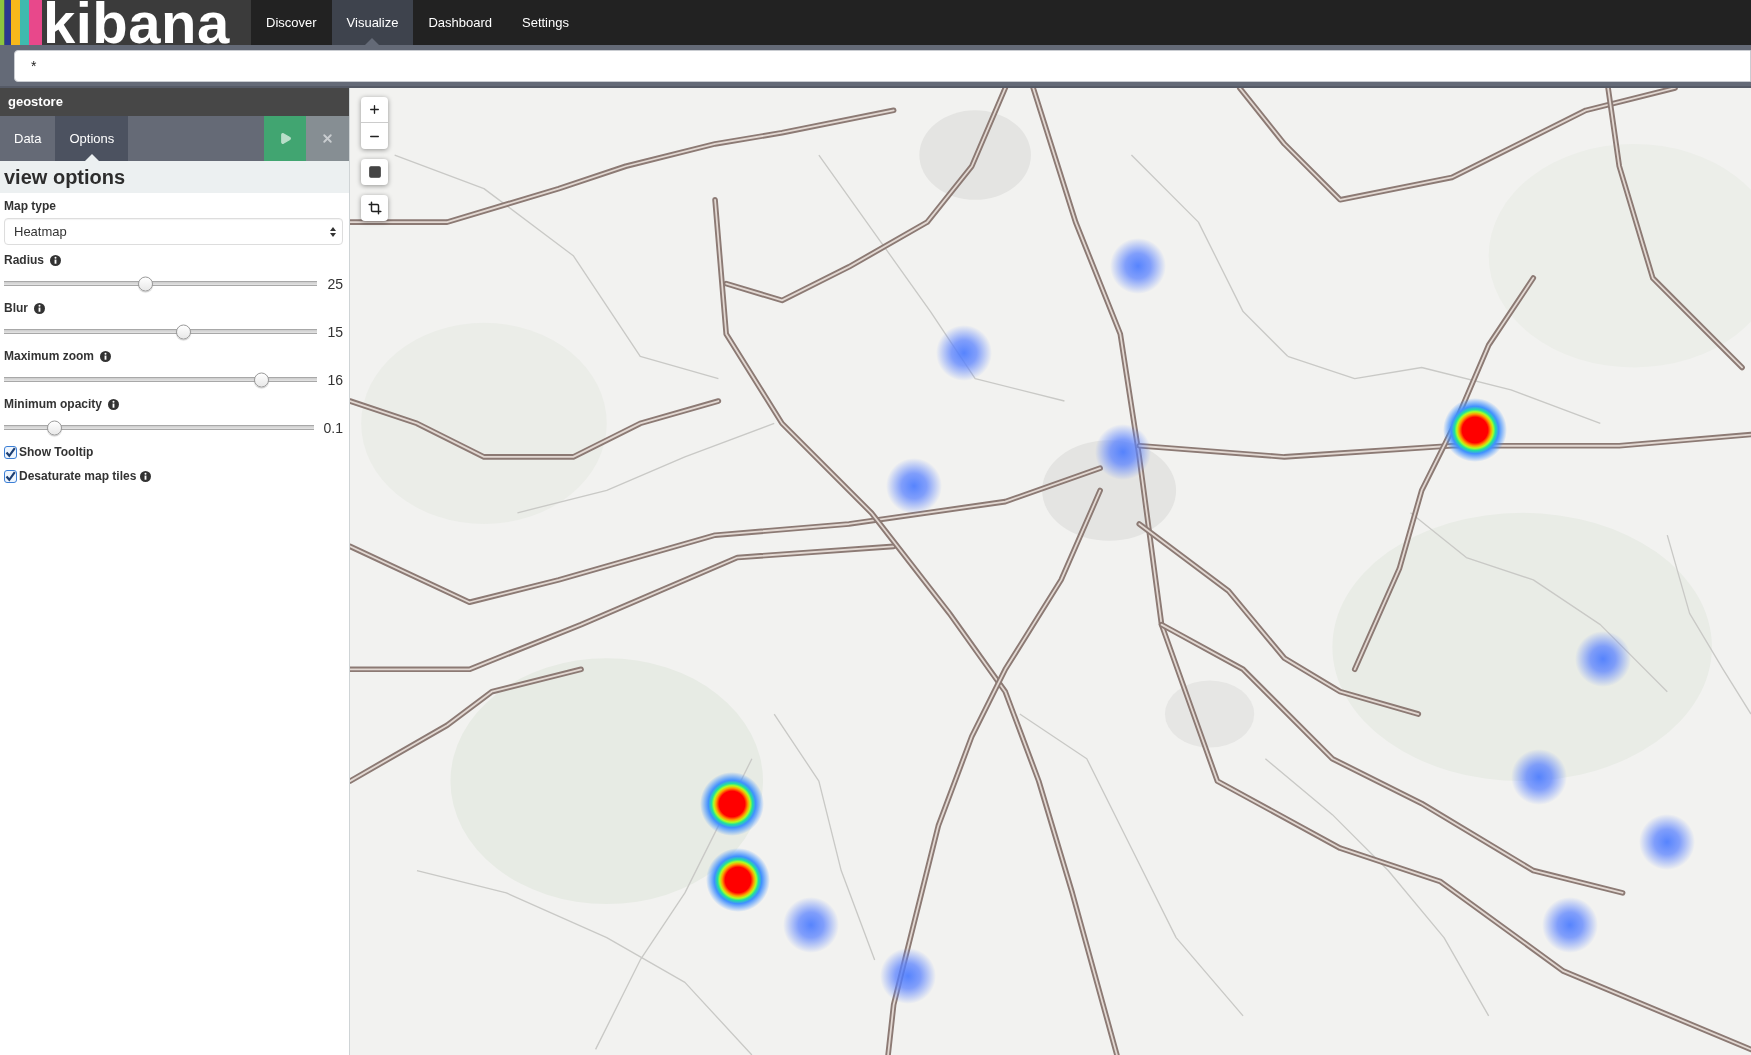  What do you see at coordinates (335, 332) in the screenshot?
I see `slider-value: 15` at bounding box center [335, 332].